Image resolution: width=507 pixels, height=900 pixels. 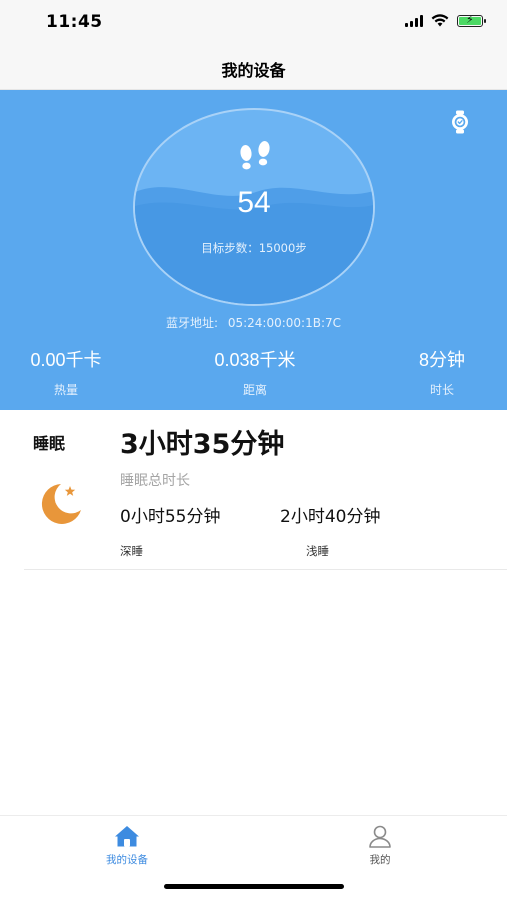 What do you see at coordinates (192, 323) in the screenshot?
I see `bluetooth-label: 蓝牙地址:` at bounding box center [192, 323].